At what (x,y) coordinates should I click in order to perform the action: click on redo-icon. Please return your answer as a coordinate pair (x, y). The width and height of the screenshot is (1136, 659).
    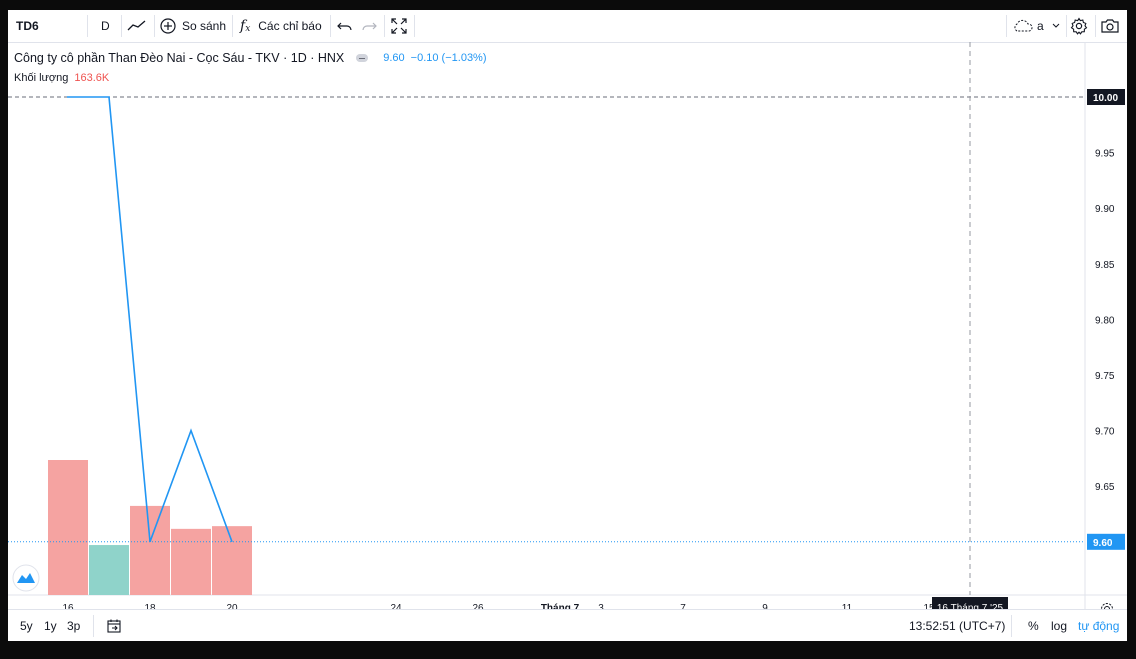
    Looking at the image, I should click on (369, 26).